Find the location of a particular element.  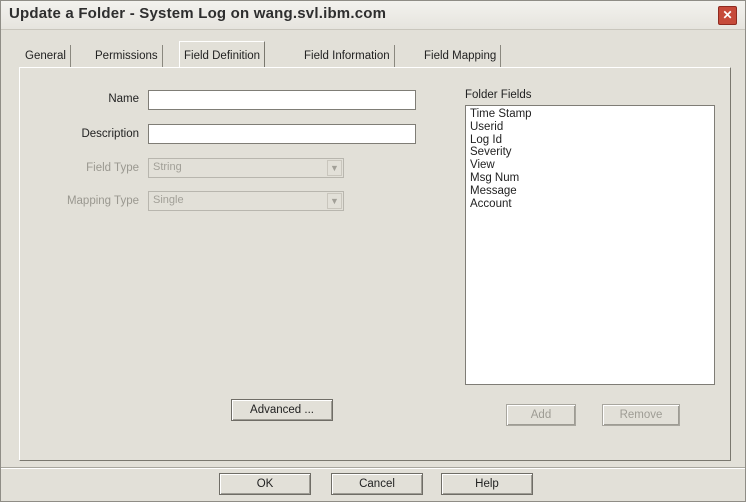

footer-divider is located at coordinates (373, 468).